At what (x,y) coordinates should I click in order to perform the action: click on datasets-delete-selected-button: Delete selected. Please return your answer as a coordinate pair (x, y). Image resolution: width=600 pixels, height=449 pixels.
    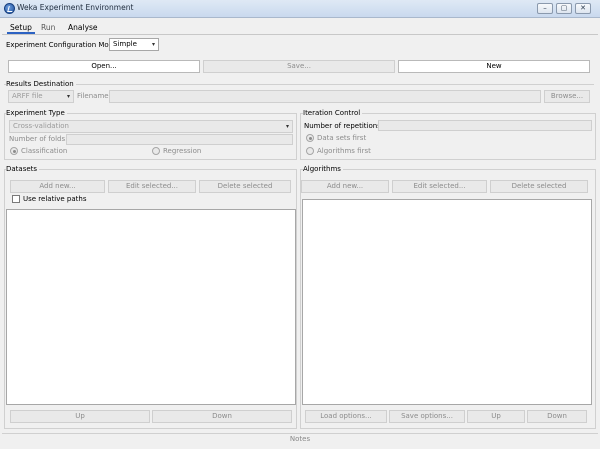
    Looking at the image, I should click on (245, 186).